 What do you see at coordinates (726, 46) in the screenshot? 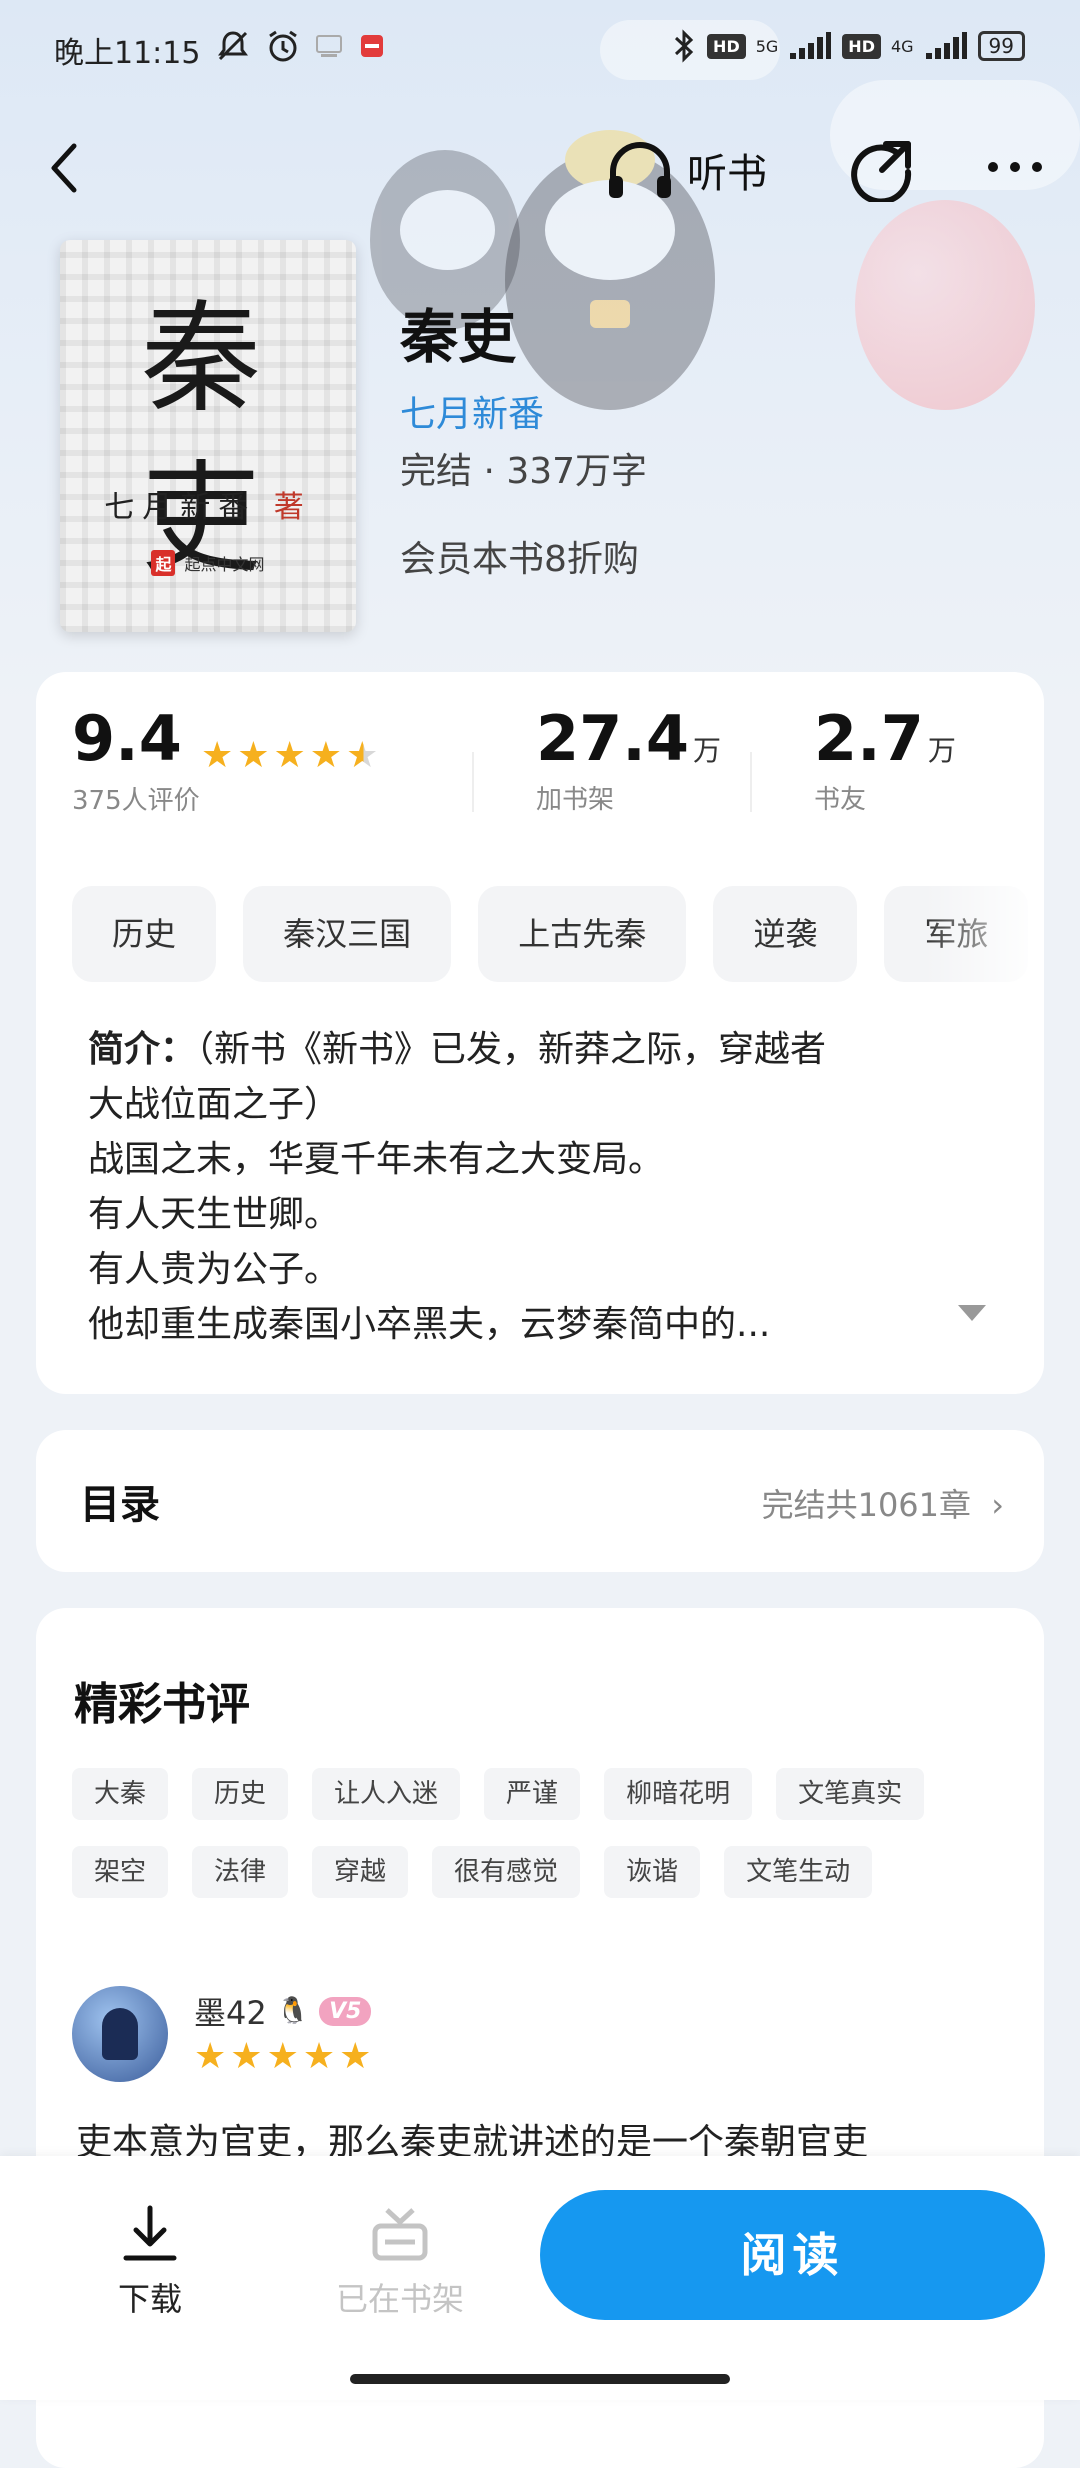
I see `hd-badge: HD` at bounding box center [726, 46].